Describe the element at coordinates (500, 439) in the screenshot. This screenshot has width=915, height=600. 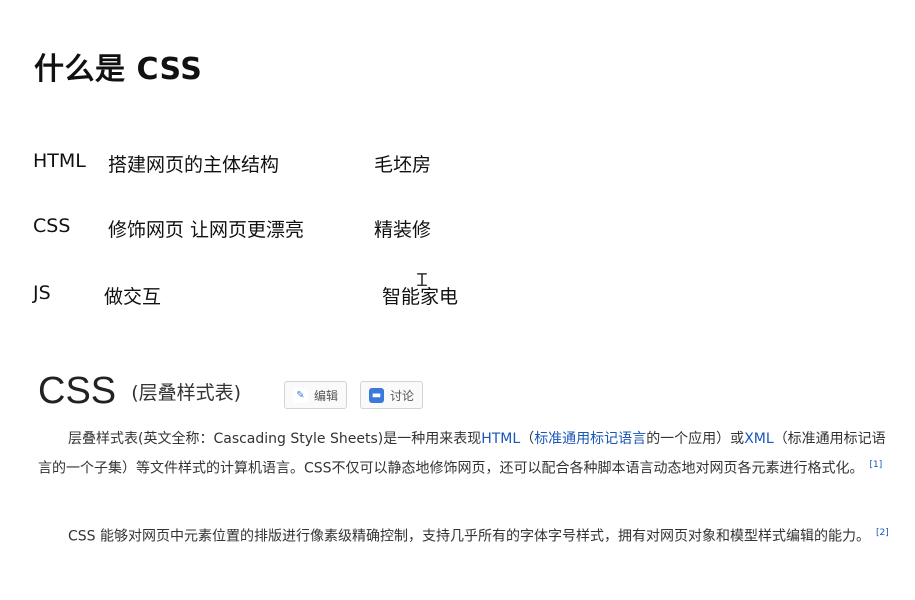
I see `link-html: HTML` at that location.